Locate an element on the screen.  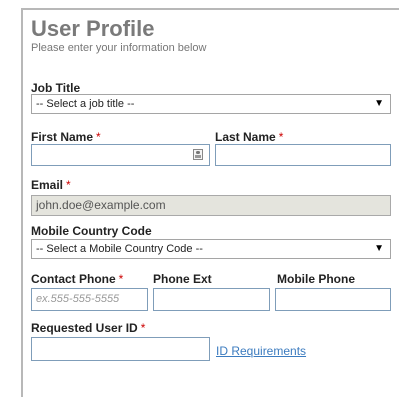
phone-ext-label: Phone Ext is located at coordinates (182, 279).